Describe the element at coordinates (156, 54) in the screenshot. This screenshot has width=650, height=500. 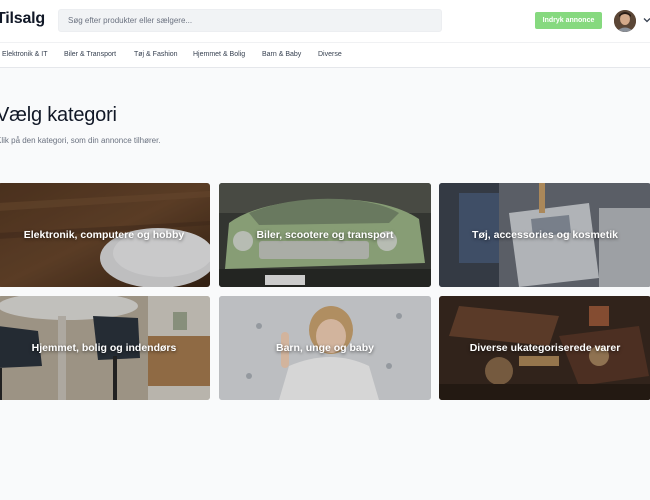
I see `nav-item-toej: Tøj & Fashion` at that location.